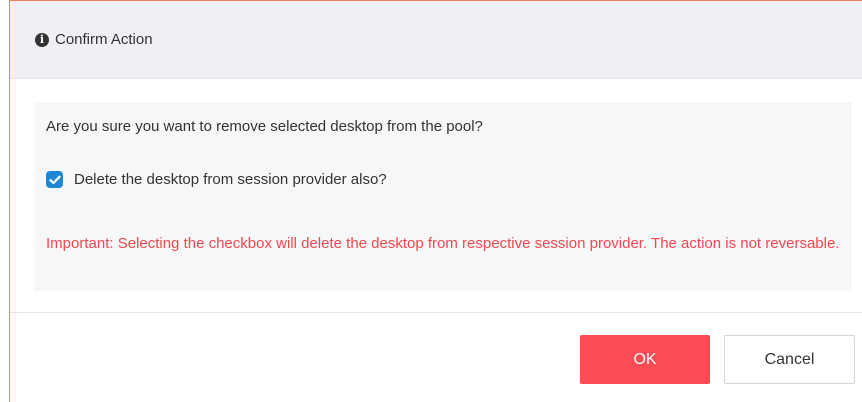 The height and width of the screenshot is (402, 862). Describe the element at coordinates (789, 359) in the screenshot. I see `cancel-button: Cancel` at that location.